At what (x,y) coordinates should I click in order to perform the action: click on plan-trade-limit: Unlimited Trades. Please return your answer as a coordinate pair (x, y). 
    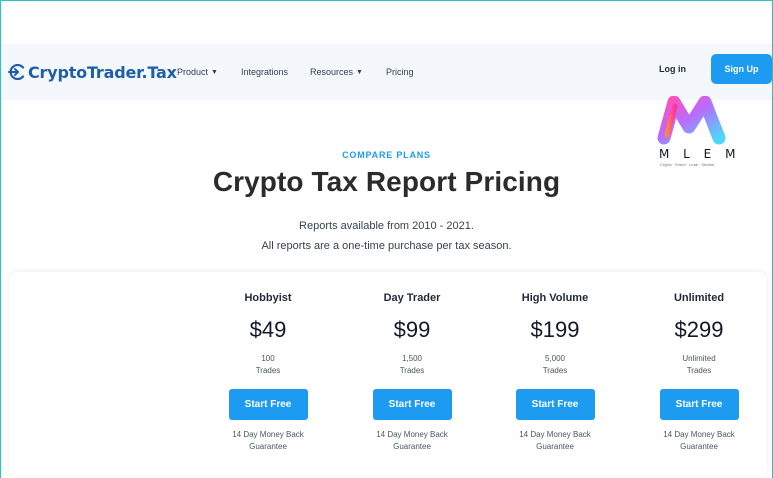
    Looking at the image, I should click on (699, 365).